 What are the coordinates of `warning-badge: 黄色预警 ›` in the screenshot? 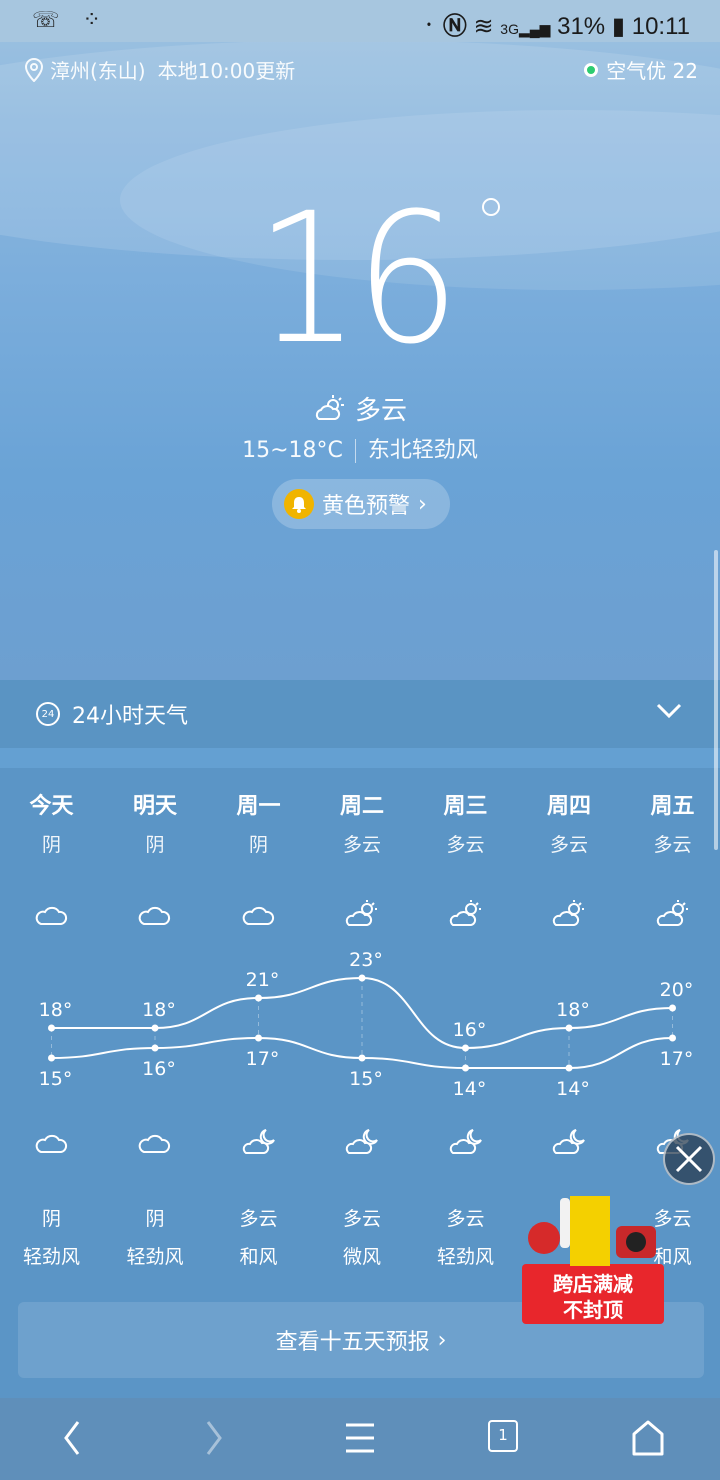 It's located at (361, 504).